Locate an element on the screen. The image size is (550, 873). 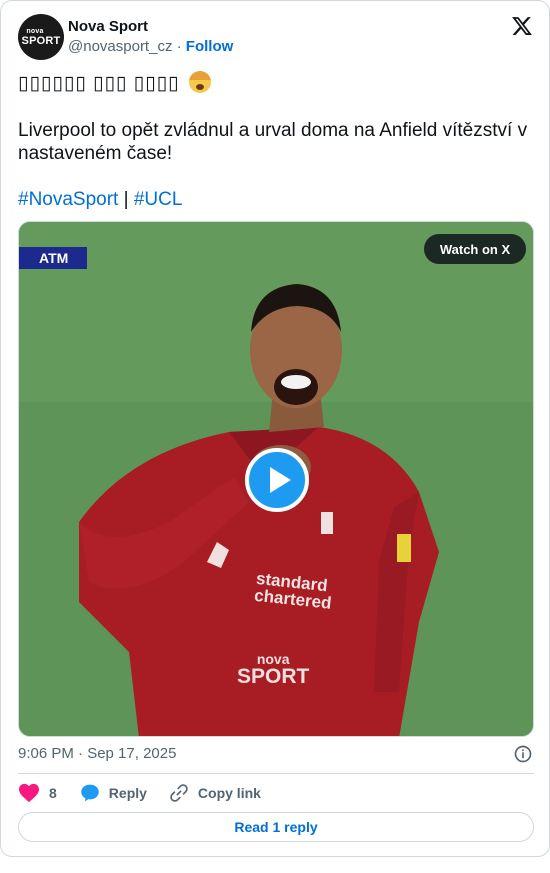
author-name: Nova Sport is located at coordinates (108, 26).